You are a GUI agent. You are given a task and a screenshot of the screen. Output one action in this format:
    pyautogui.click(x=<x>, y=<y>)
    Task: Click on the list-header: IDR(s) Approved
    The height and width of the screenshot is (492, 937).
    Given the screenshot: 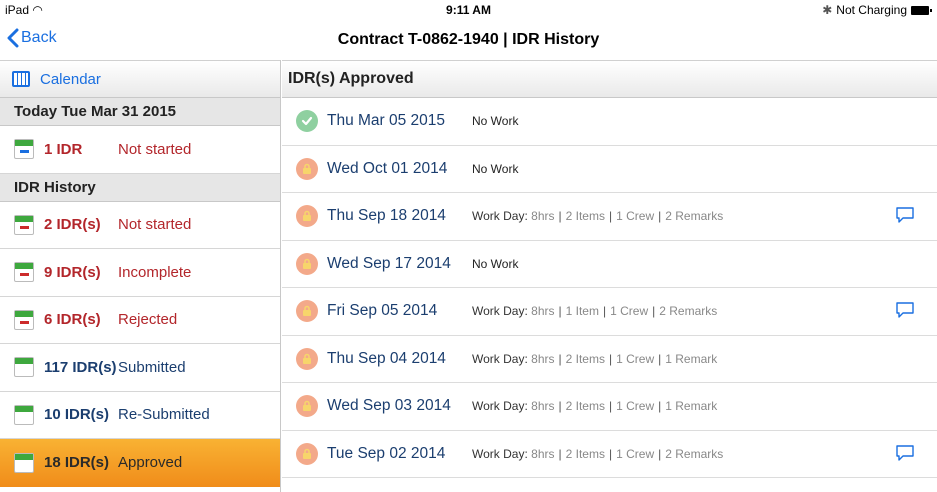 What is the action you would take?
    pyautogui.click(x=609, y=79)
    